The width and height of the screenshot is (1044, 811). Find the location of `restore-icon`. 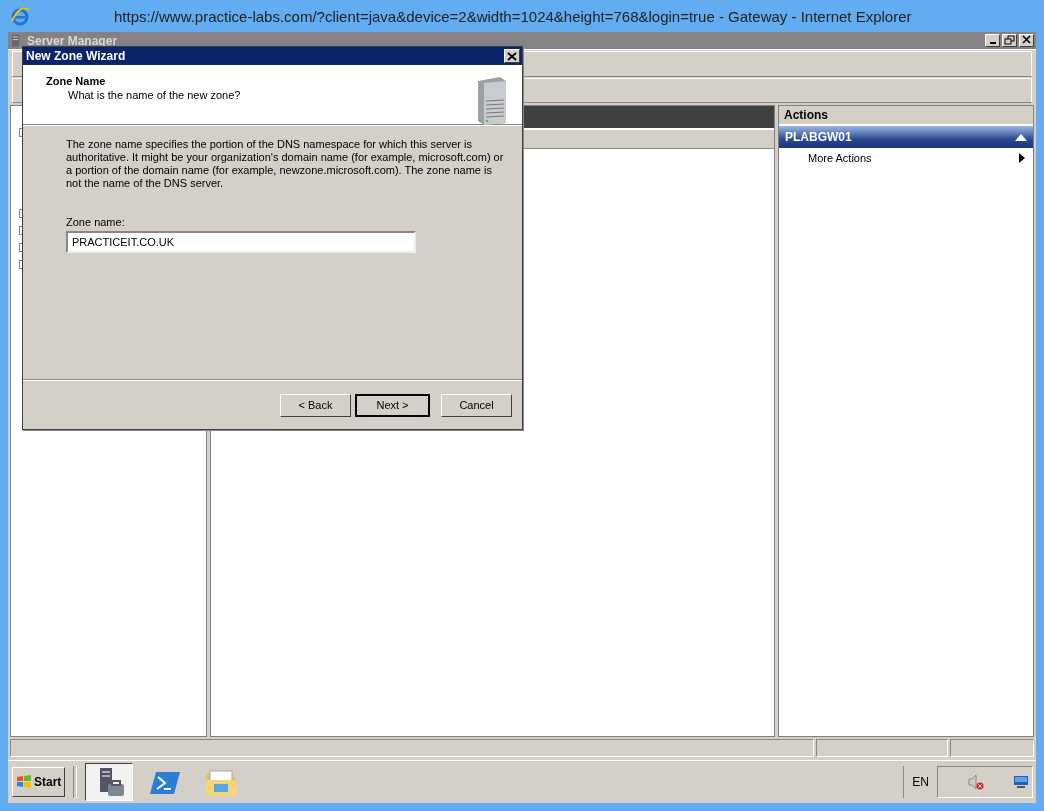

restore-icon is located at coordinates (1009, 40).